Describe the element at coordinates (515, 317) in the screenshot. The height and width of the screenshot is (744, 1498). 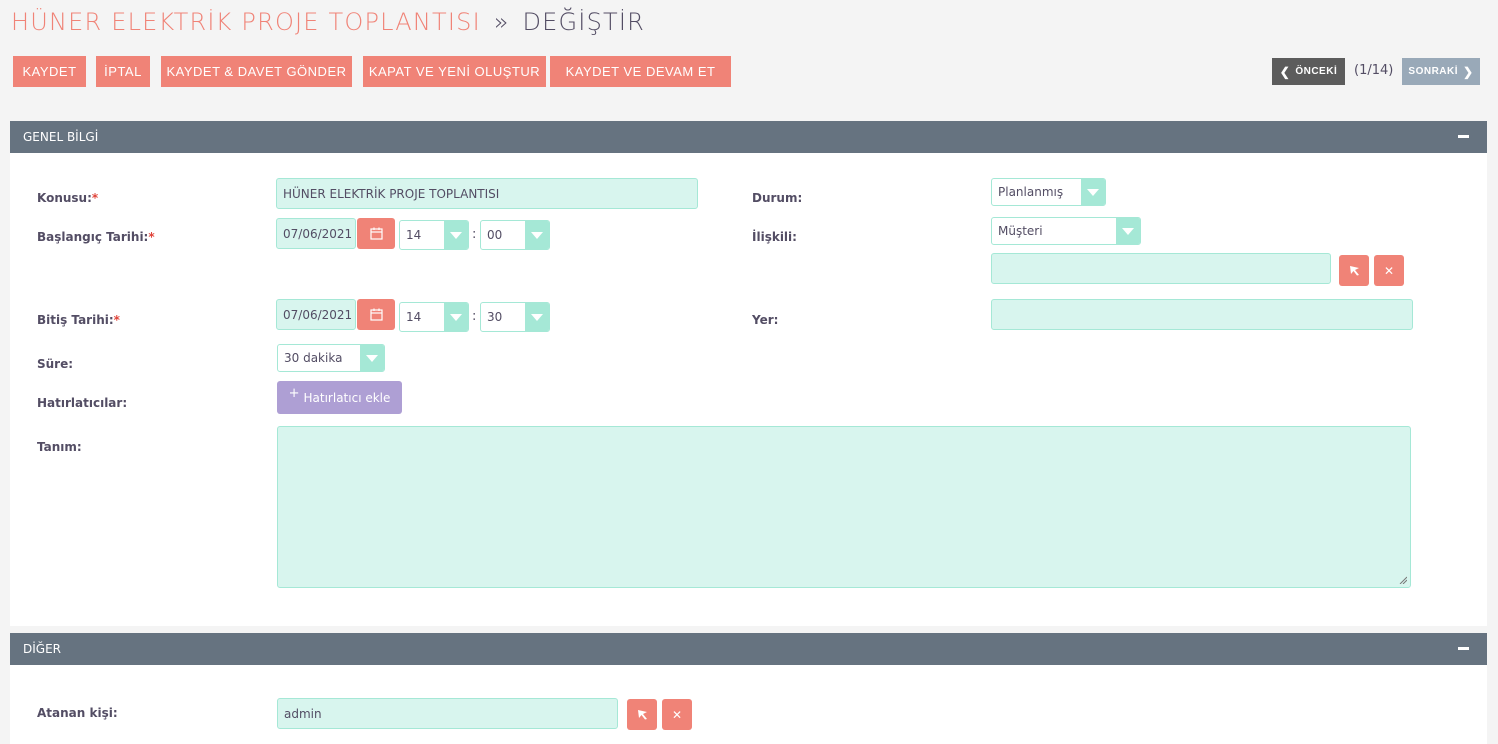
I see `end-minute-select: 30` at that location.